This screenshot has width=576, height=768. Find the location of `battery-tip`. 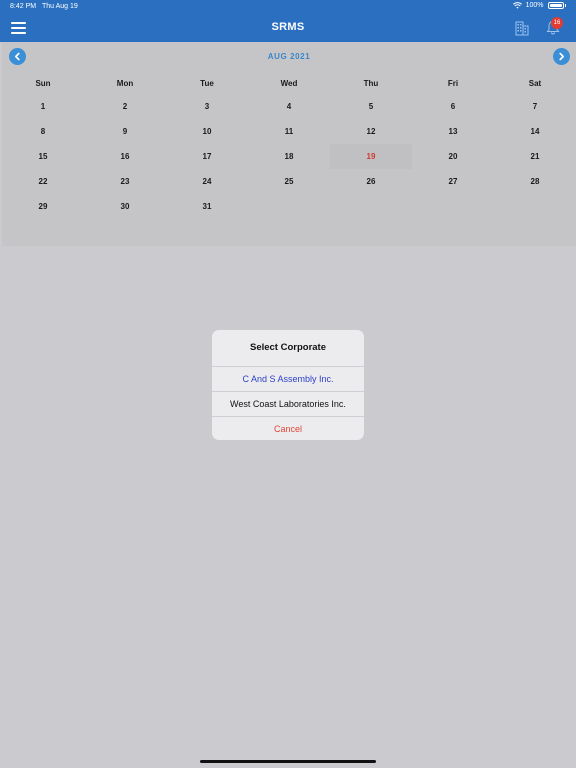

battery-tip is located at coordinates (565, 5).